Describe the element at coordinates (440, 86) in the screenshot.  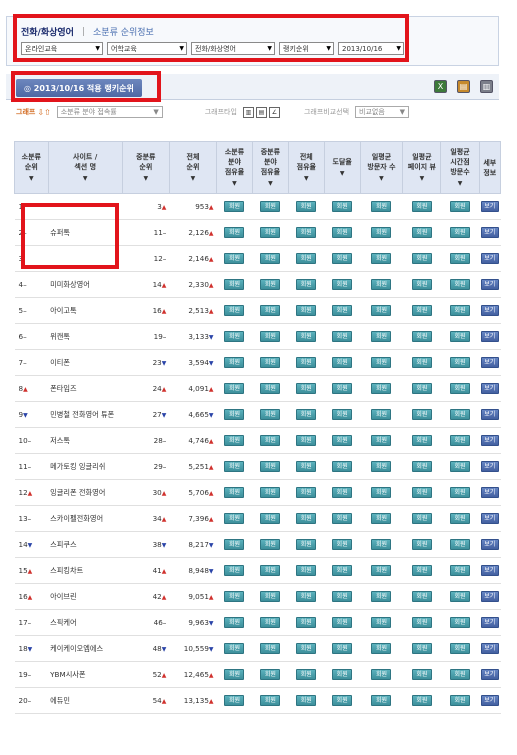
I see `excel-icon: X` at that location.